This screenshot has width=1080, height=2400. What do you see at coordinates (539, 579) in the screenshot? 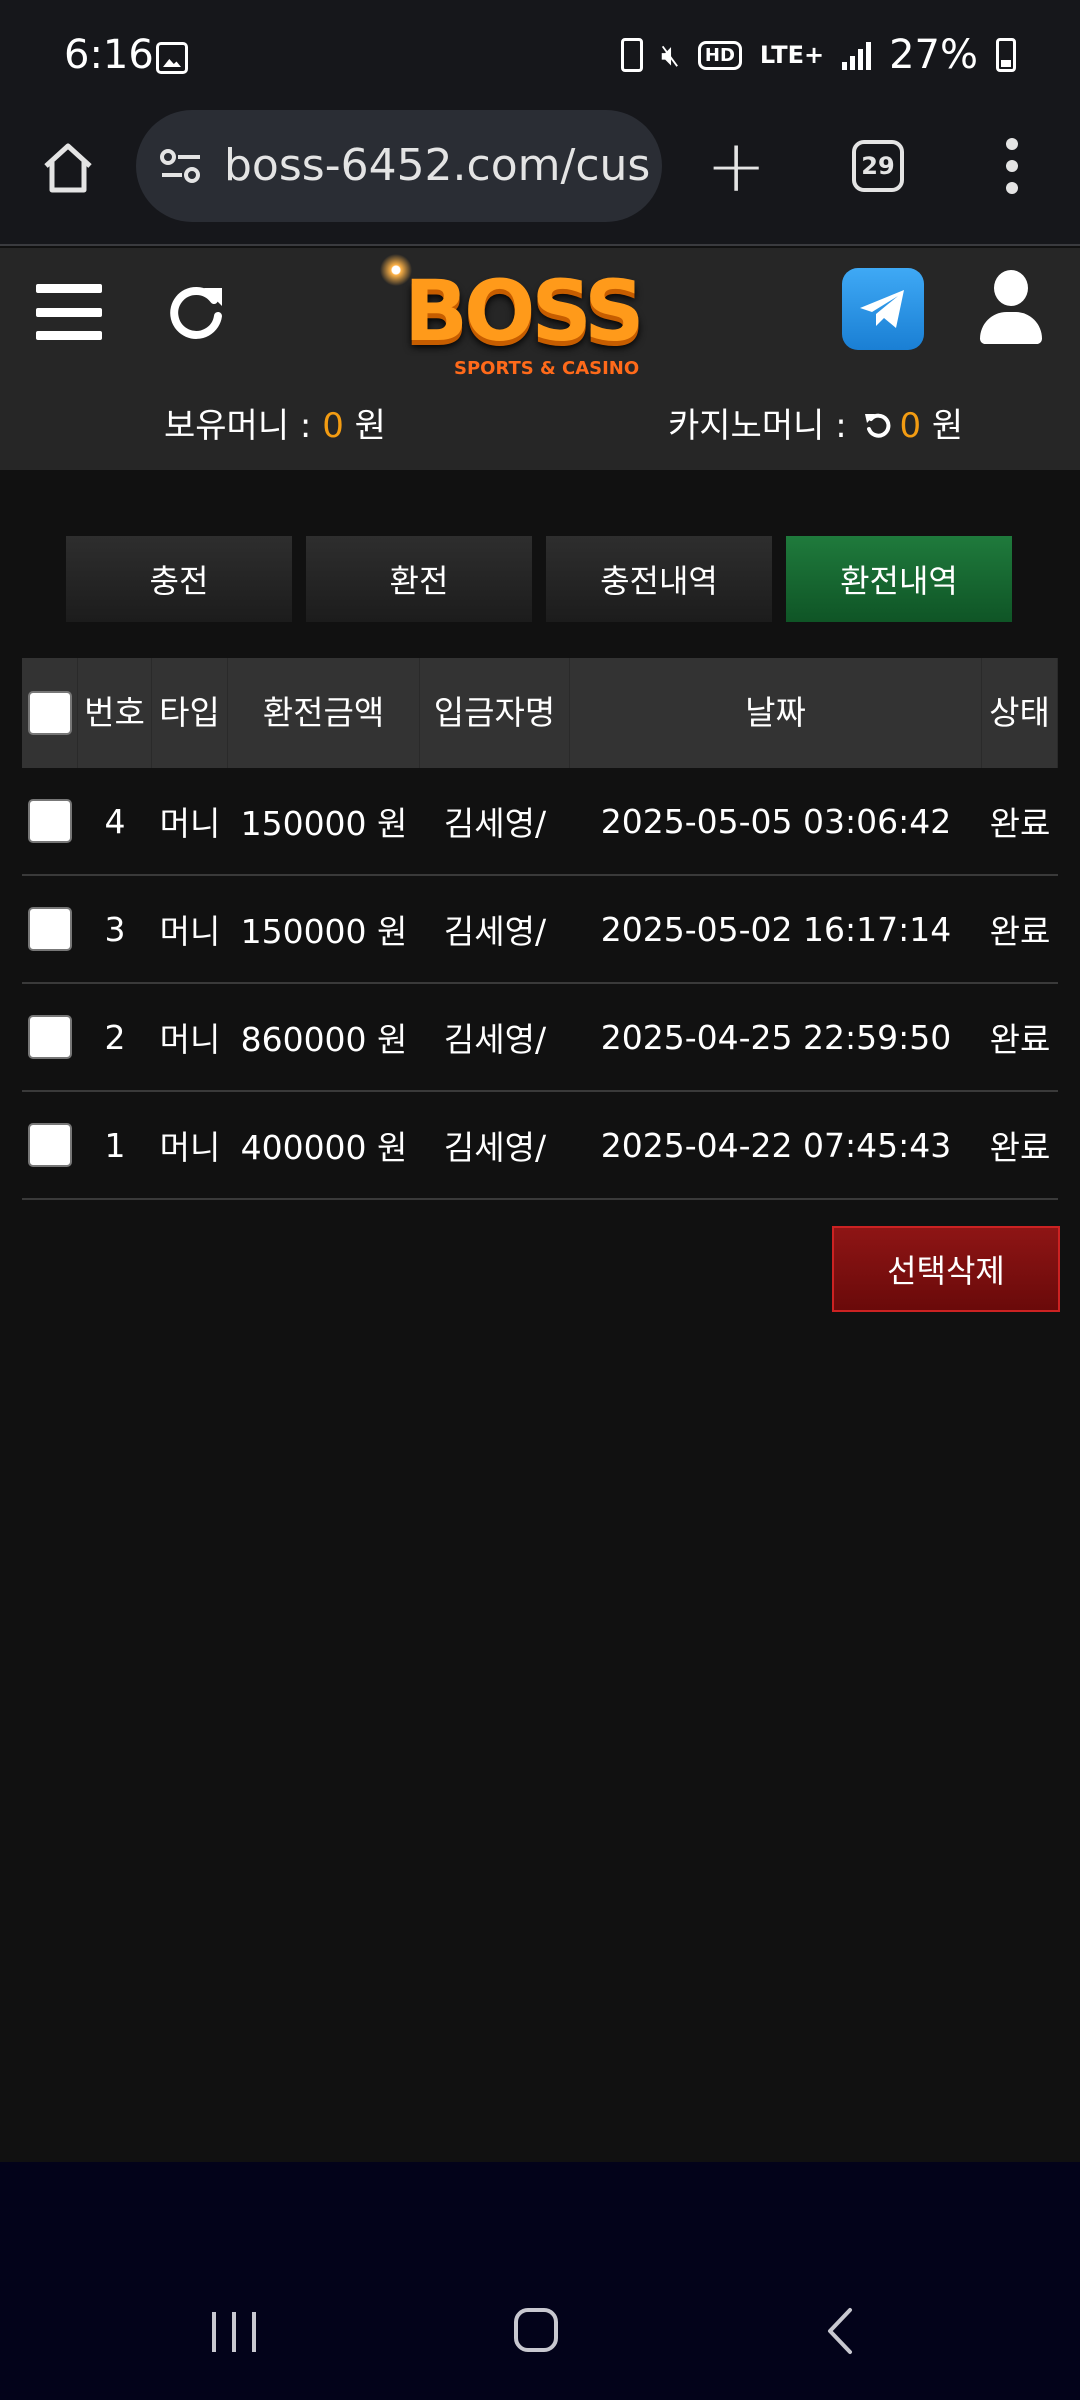
I see `tab-bar: 충전 환전 충전내역 환전내역` at bounding box center [539, 579].